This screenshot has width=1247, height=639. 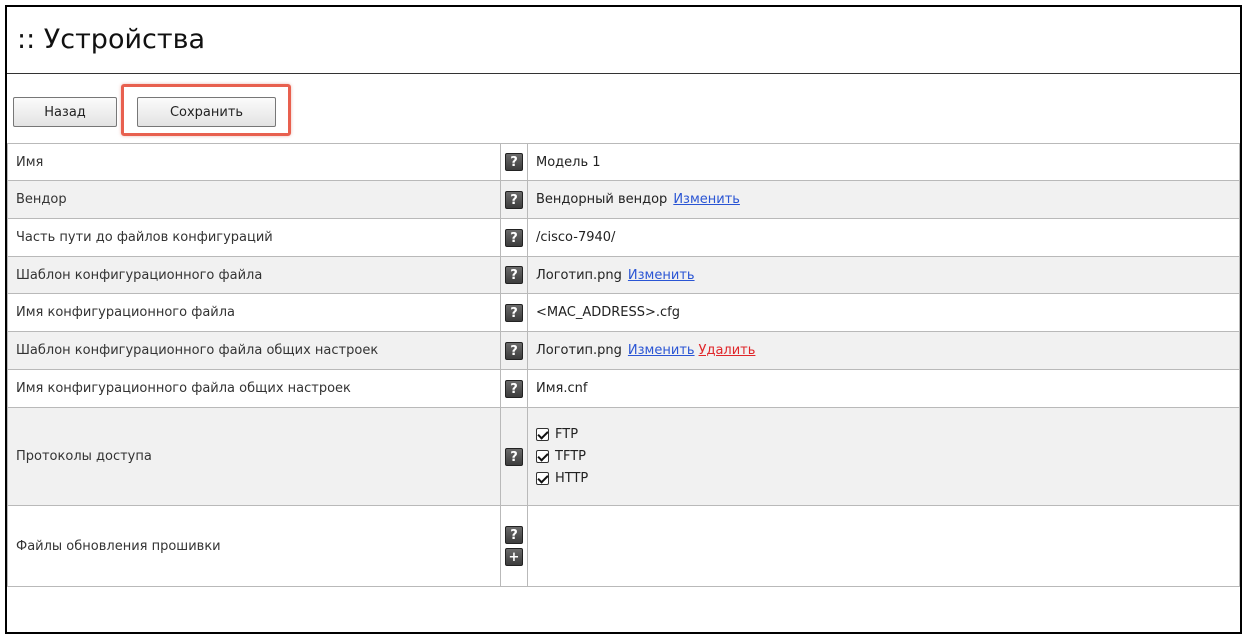 I want to click on common-template-change-link: Изменить, so click(x=661, y=350).